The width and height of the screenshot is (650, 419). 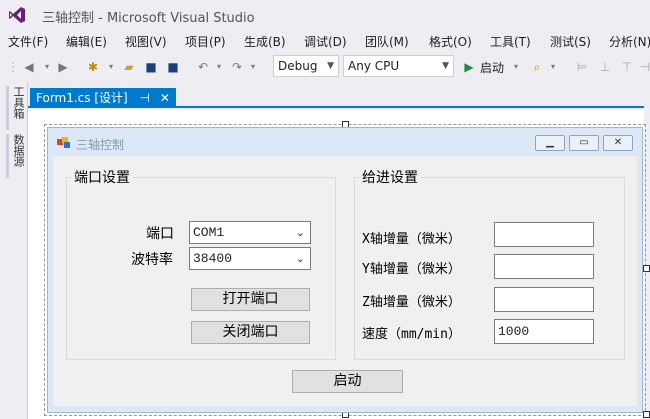 I want to click on resize-handle-corner, so click(x=646, y=414).